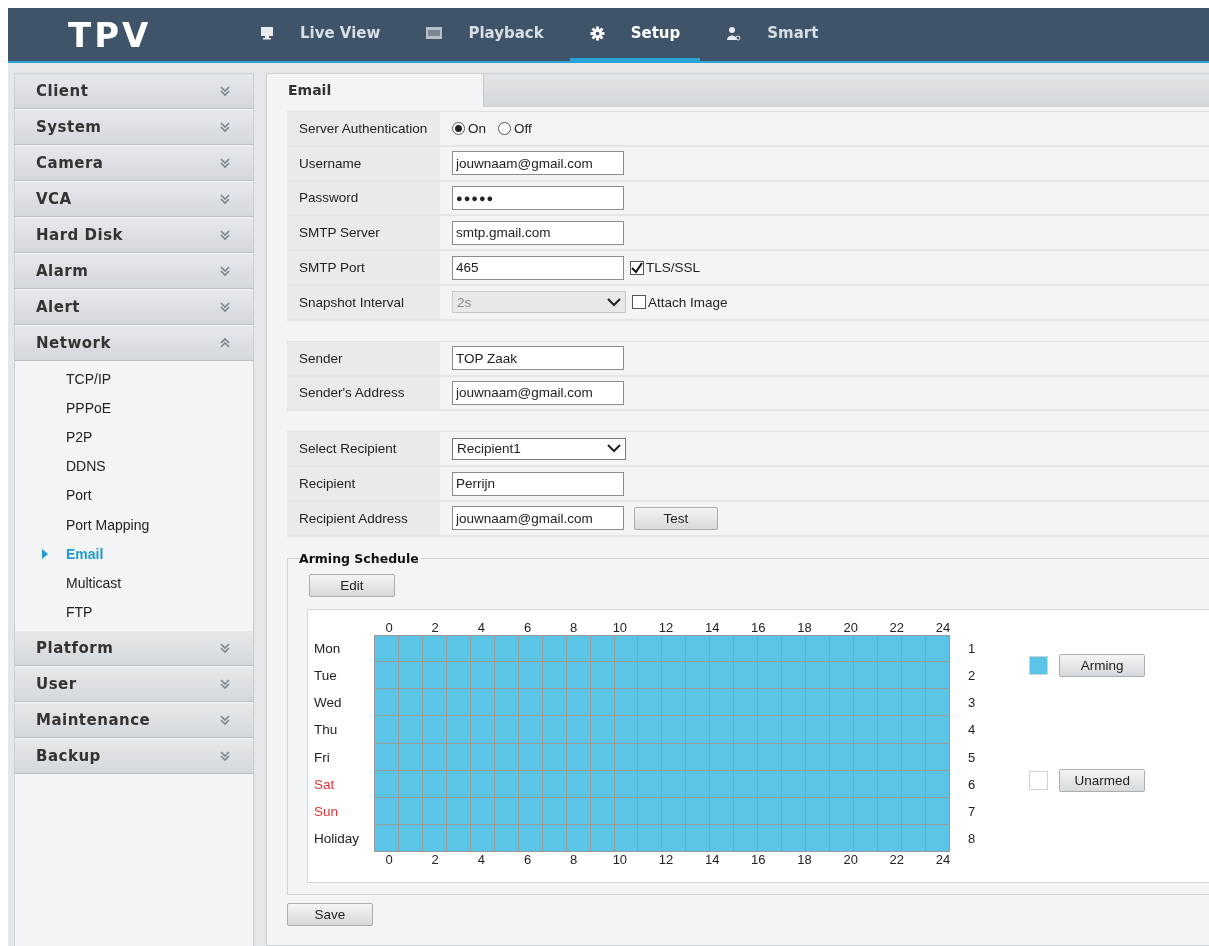  What do you see at coordinates (538, 358) in the screenshot?
I see `input-field: TOP Zaak` at bounding box center [538, 358].